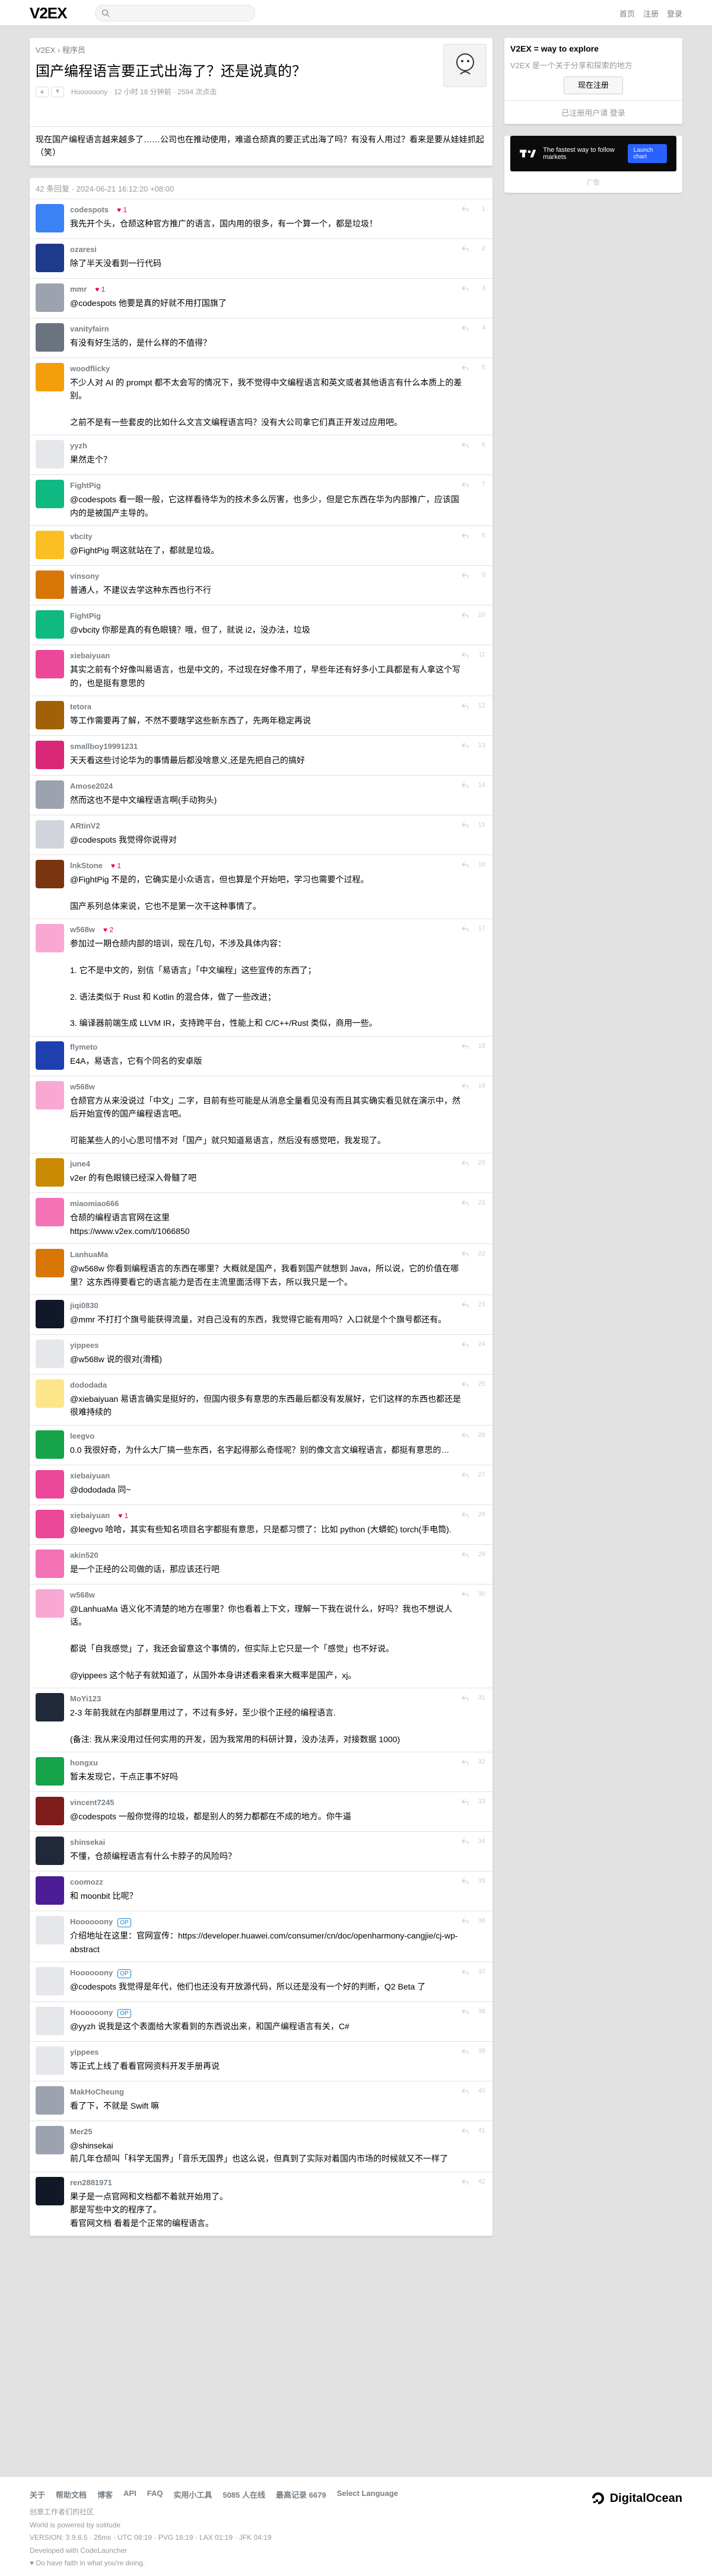 This screenshot has width=712, height=2576. I want to click on breadcrumb-node: 程序员, so click(73, 50).